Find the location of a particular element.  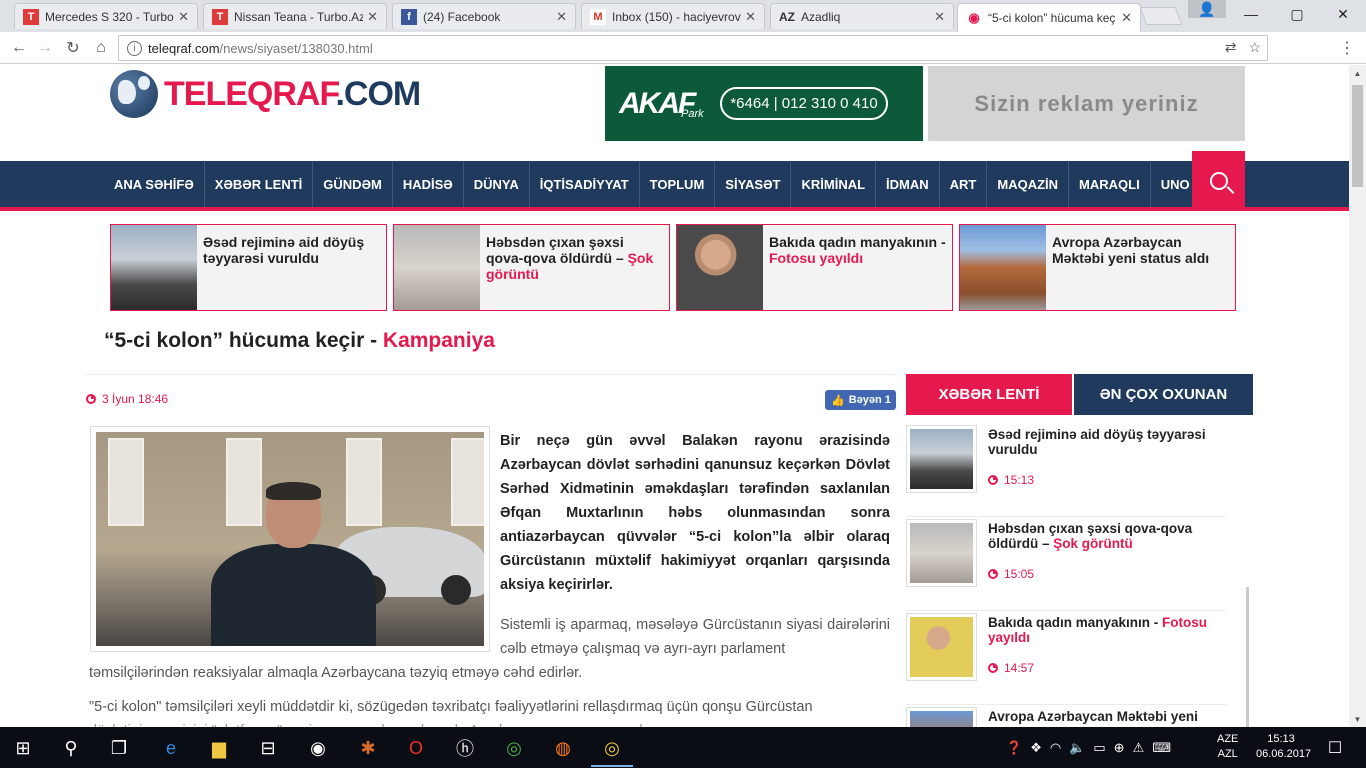

nav-item: XƏBƏR LENTİ is located at coordinates (259, 184).